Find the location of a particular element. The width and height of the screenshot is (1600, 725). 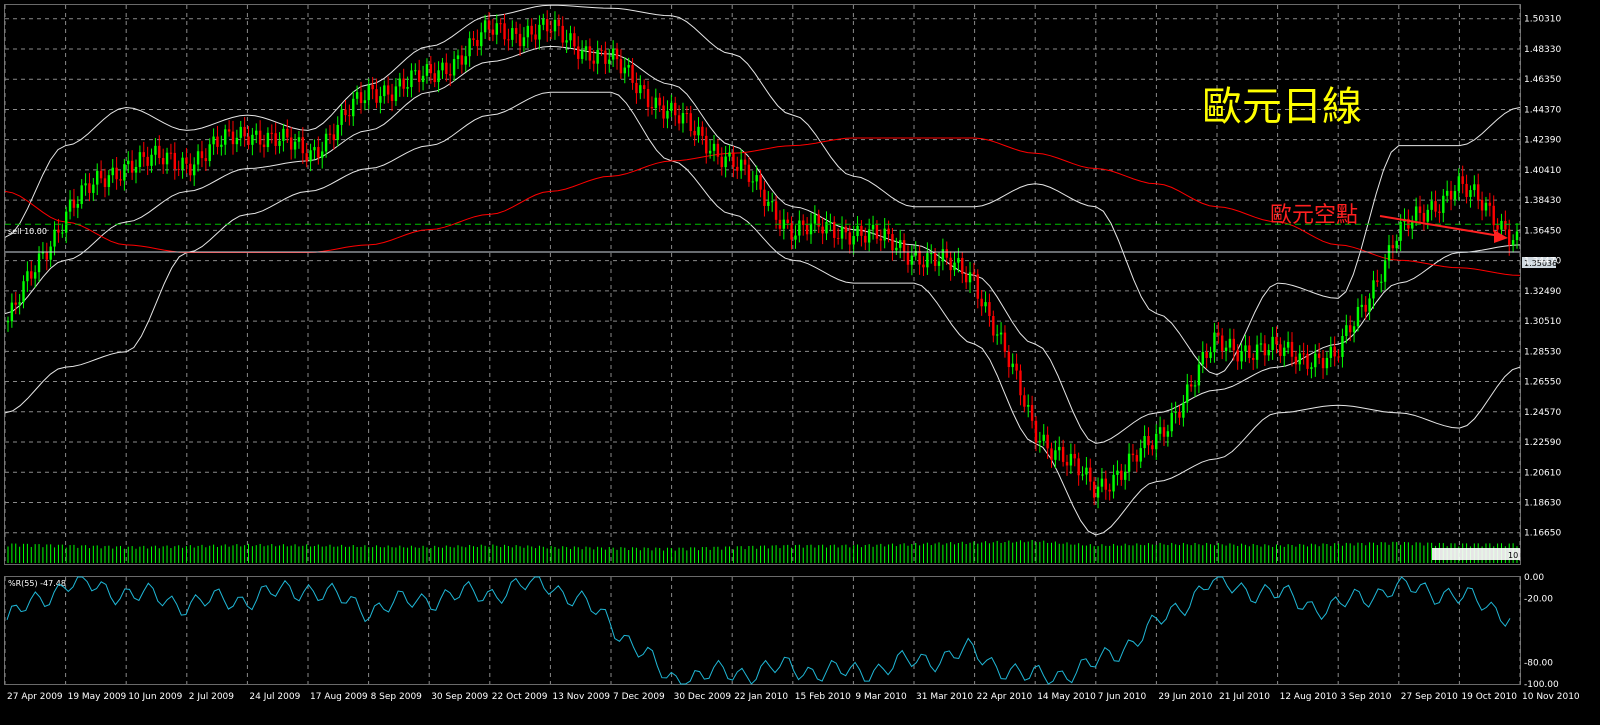

date-tick-label: 14 May 2010 is located at coordinates (1066, 697).